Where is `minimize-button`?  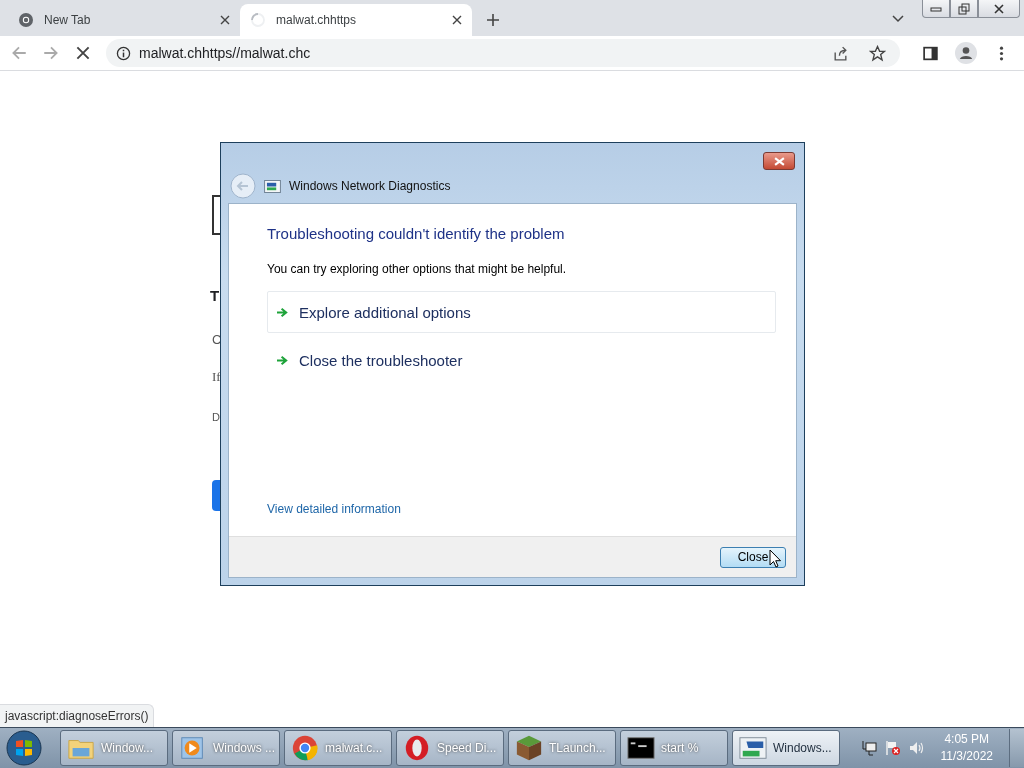 minimize-button is located at coordinates (936, 9).